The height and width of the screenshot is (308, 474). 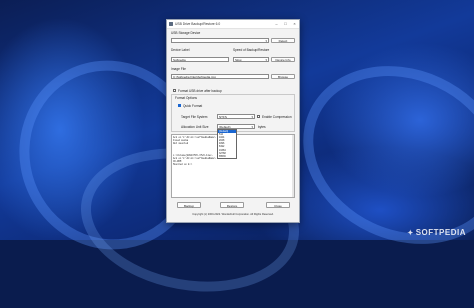 What do you see at coordinates (258, 116) in the screenshot?
I see `compression-checkbox` at bounding box center [258, 116].